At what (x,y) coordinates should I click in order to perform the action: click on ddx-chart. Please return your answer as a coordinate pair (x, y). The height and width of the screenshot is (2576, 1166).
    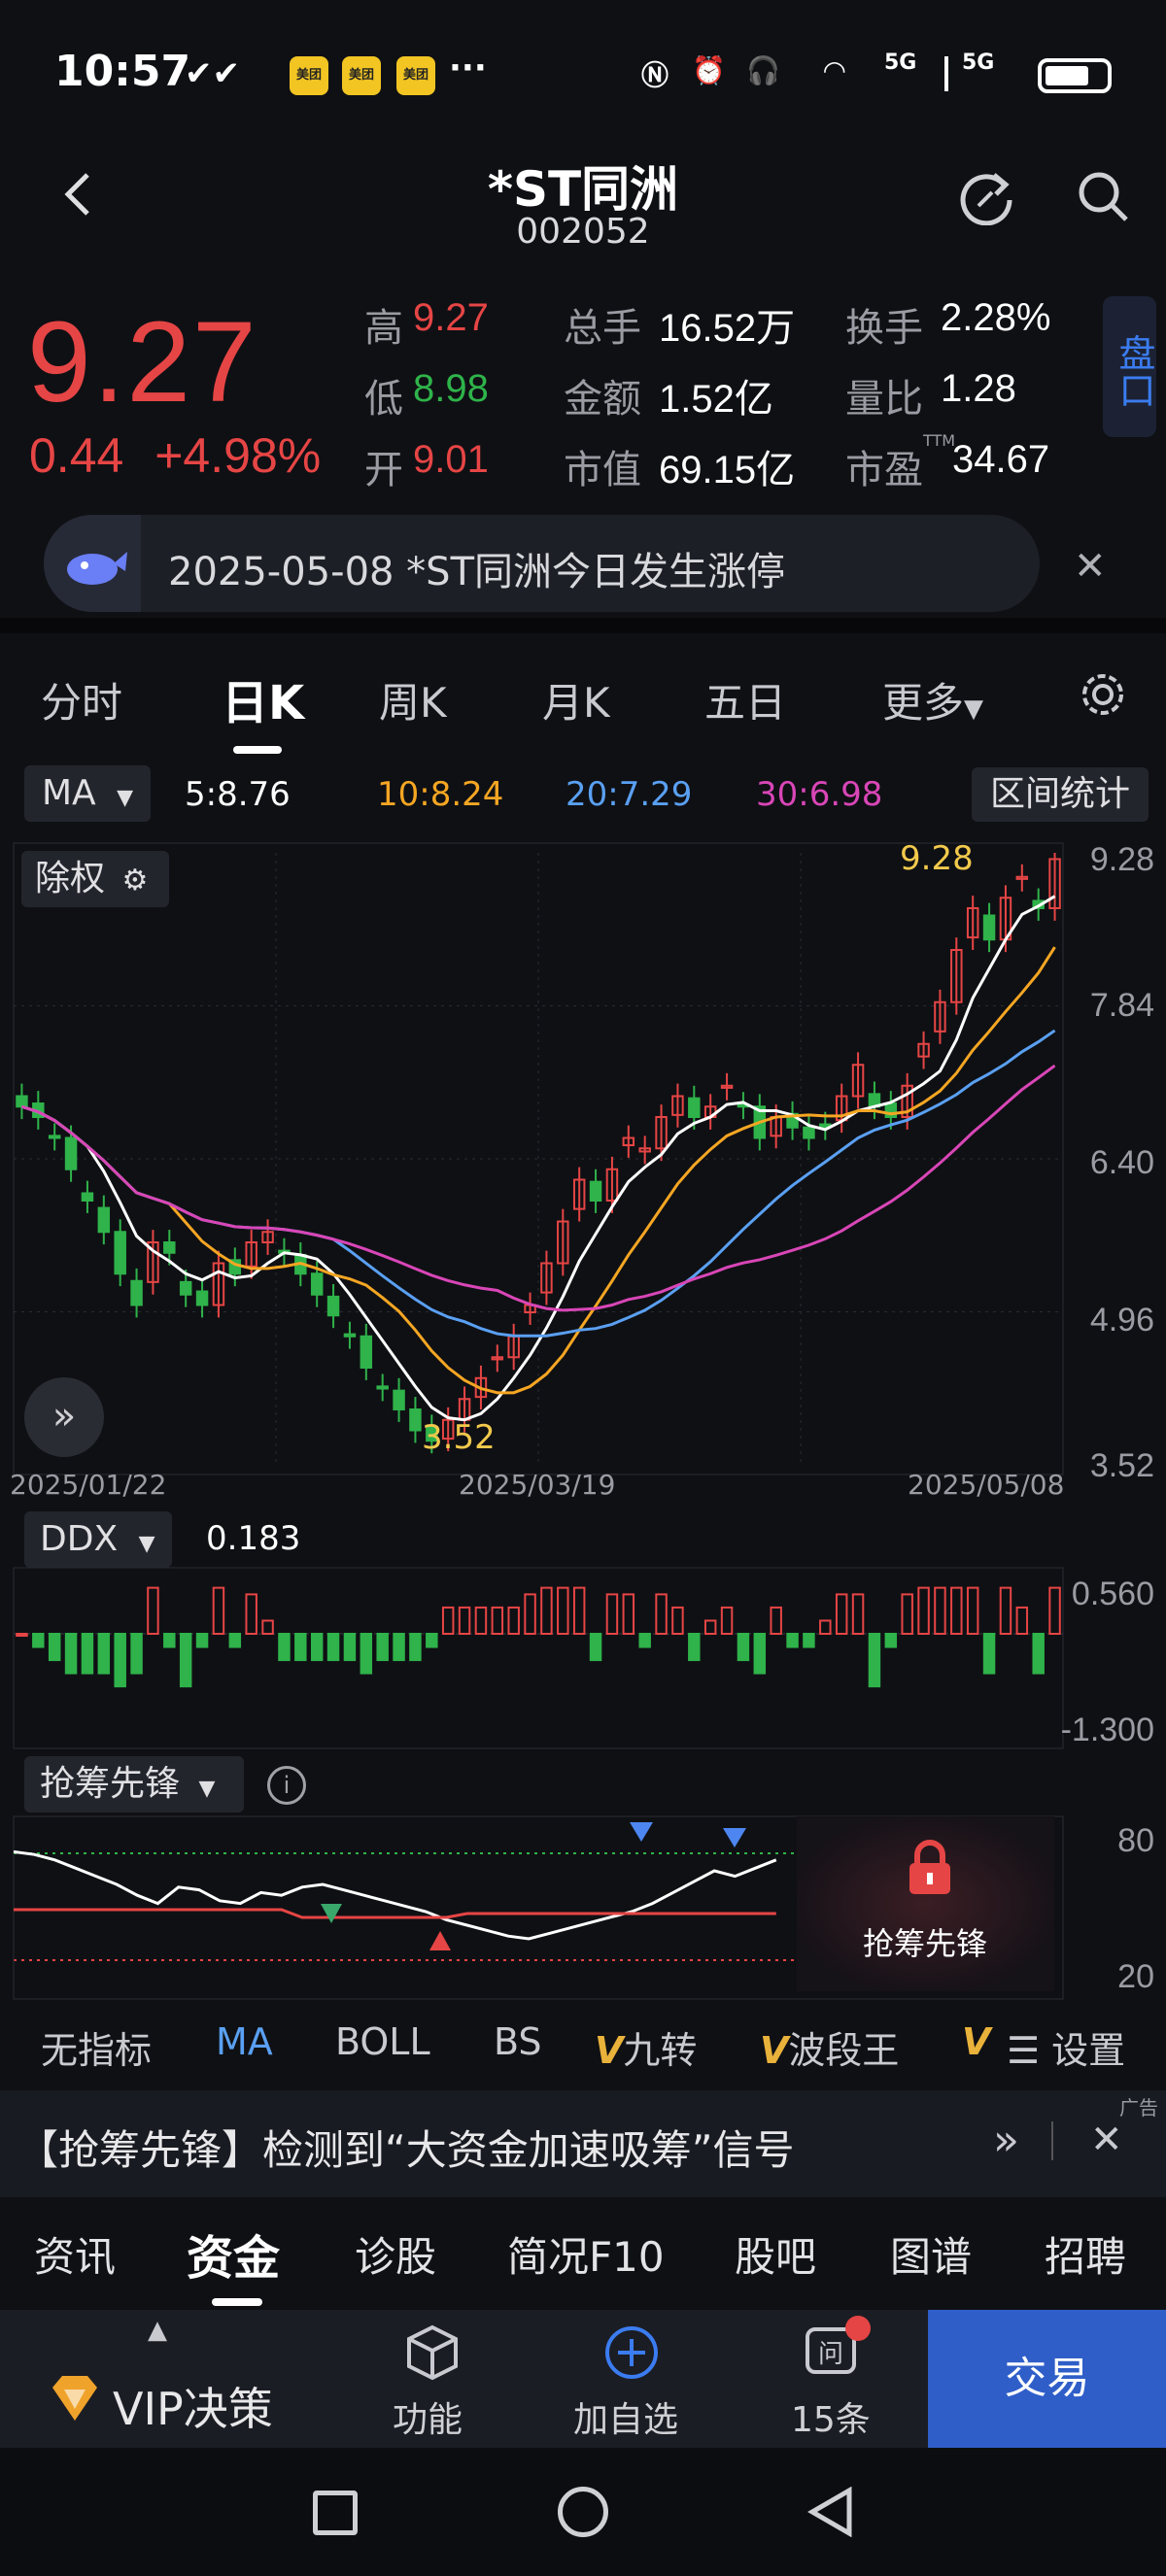
    Looking at the image, I should click on (583, 1658).